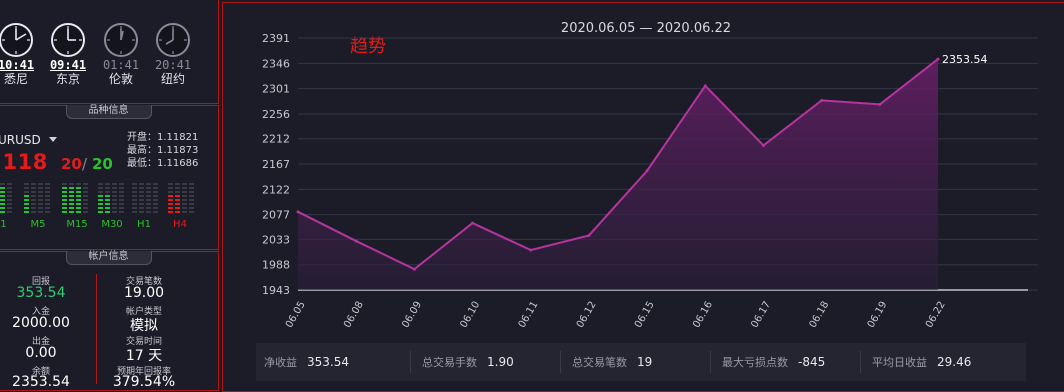 The height and width of the screenshot is (392, 1064). I want to click on clock-time: 01:41, so click(121, 65).